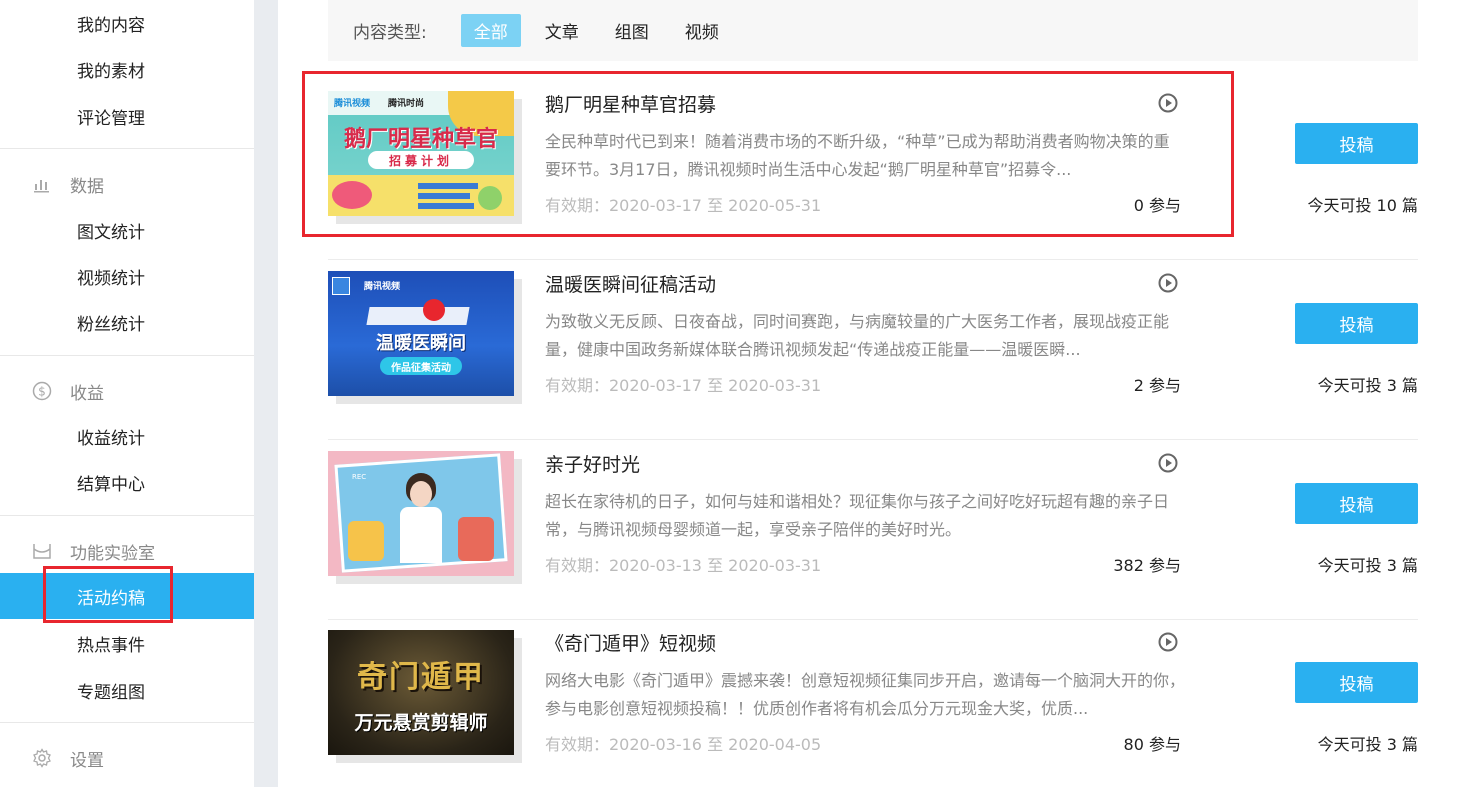 This screenshot has width=1462, height=787. I want to click on rec-label: REC, so click(359, 477).